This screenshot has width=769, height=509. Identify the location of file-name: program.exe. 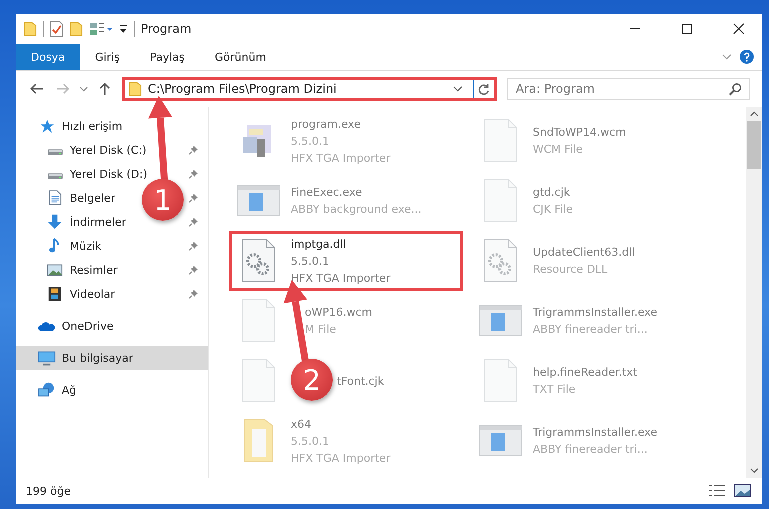
(341, 124).